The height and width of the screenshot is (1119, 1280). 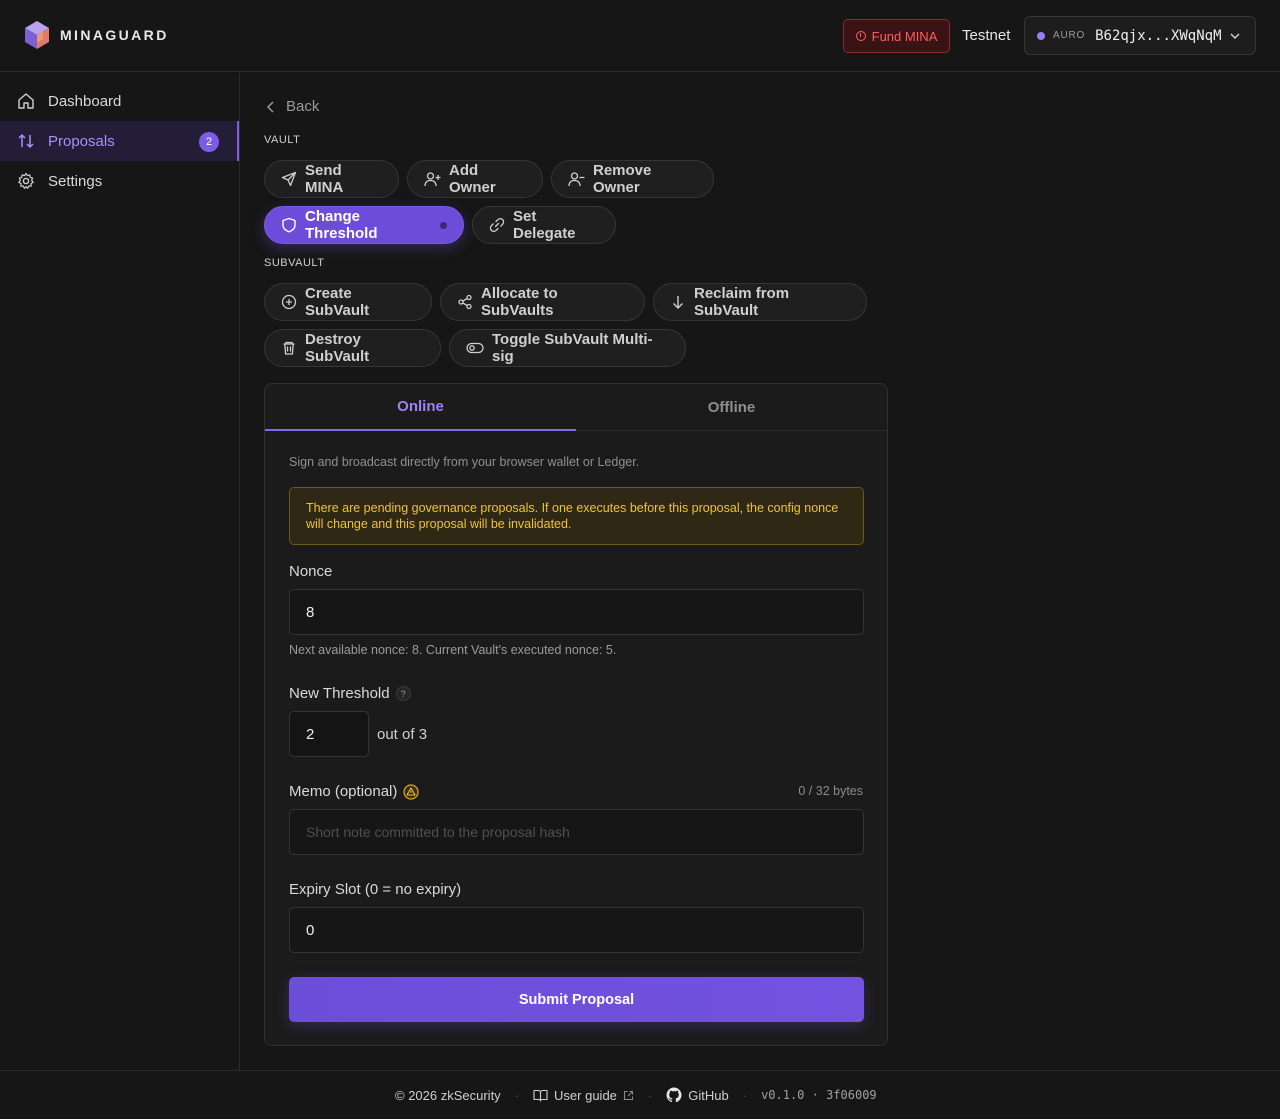 I want to click on wallet-address: B62qjx...XWqNqM, so click(x=1158, y=35).